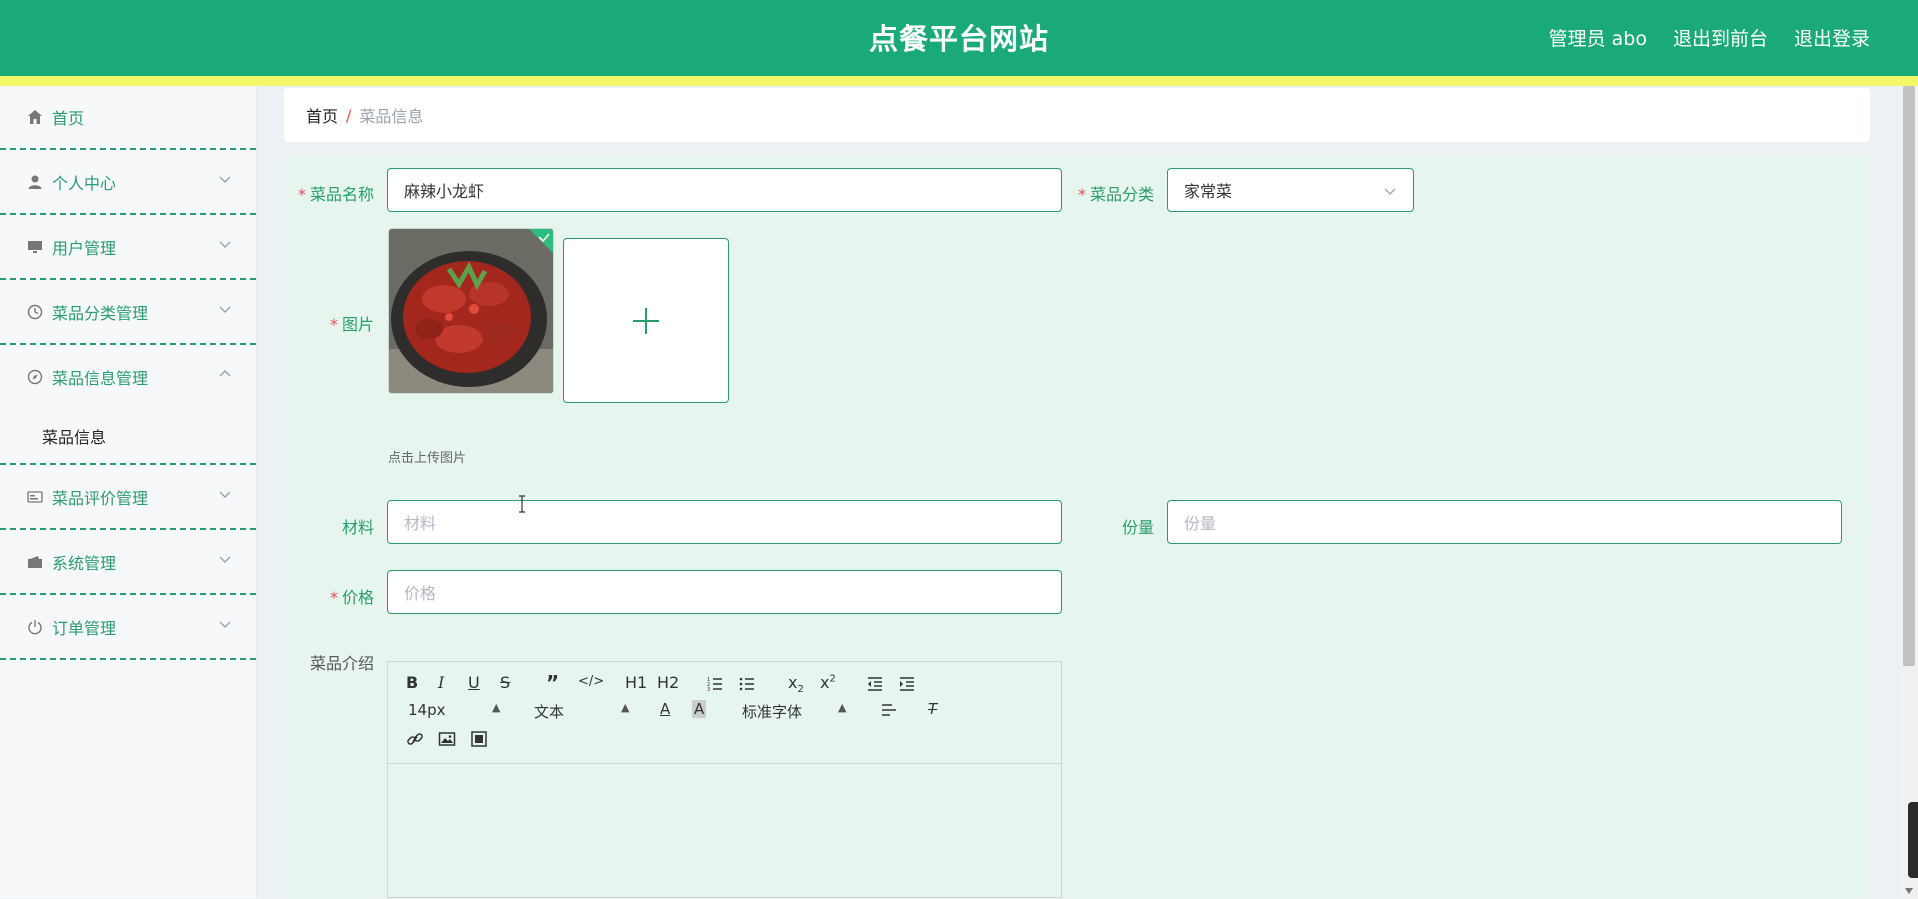 The width and height of the screenshot is (1918, 899). What do you see at coordinates (336, 194) in the screenshot?
I see `dish-name-label: * 菜品名称` at bounding box center [336, 194].